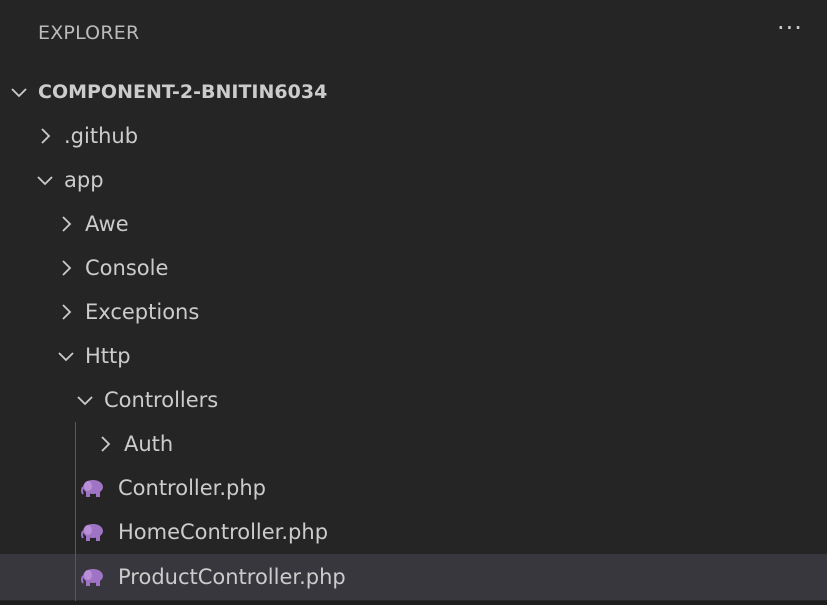 This screenshot has width=827, height=605. I want to click on tree-item-auth: Auth, so click(413, 444).